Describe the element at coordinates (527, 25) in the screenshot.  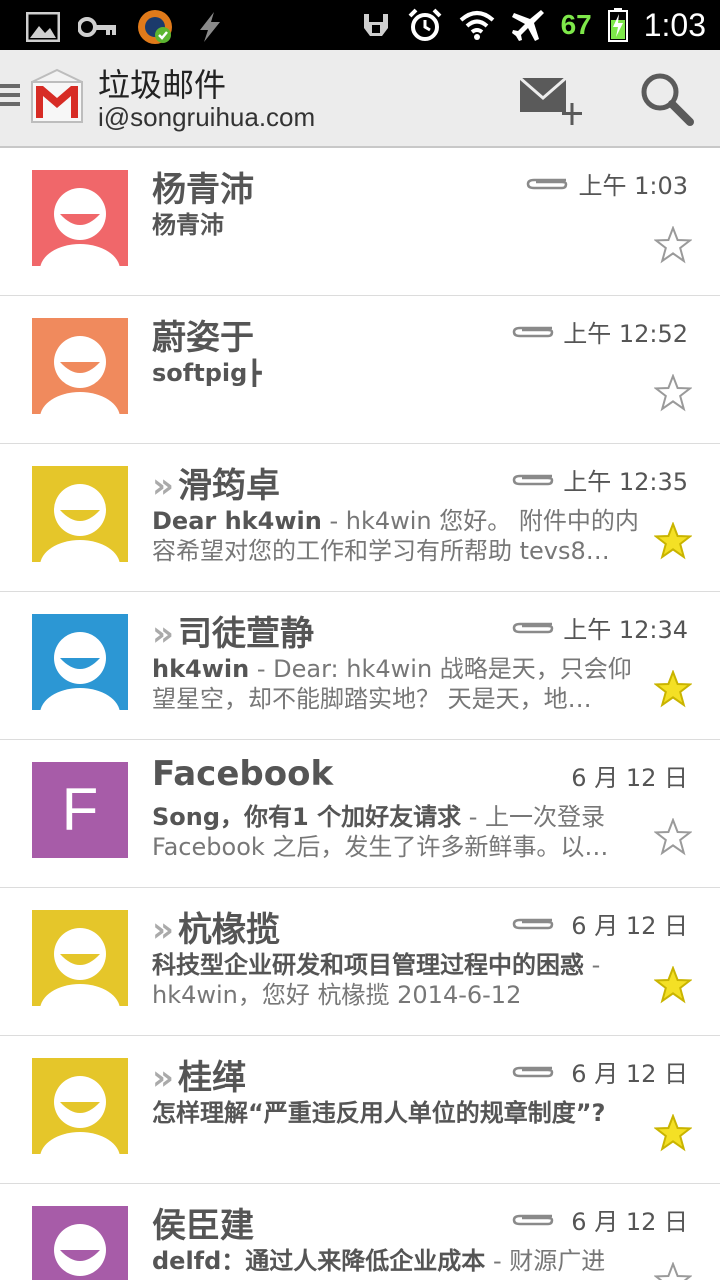
I see `airplane-mode-icon` at that location.